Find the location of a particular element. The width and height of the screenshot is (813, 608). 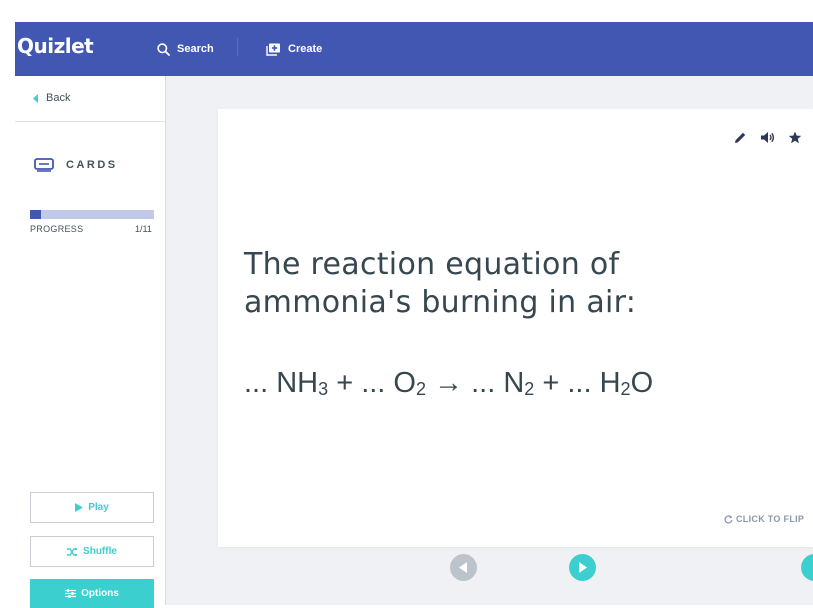

term-line-1: The reaction equation of is located at coordinates (432, 264).